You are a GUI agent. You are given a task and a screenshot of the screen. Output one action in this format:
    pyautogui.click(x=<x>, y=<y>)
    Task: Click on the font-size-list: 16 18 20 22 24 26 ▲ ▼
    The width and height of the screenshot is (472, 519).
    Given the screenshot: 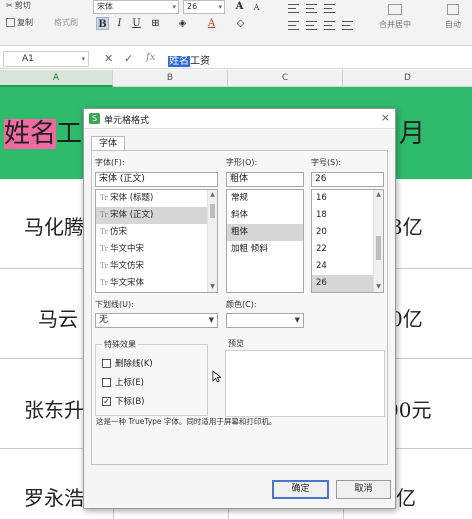 What is the action you would take?
    pyautogui.click(x=347, y=241)
    